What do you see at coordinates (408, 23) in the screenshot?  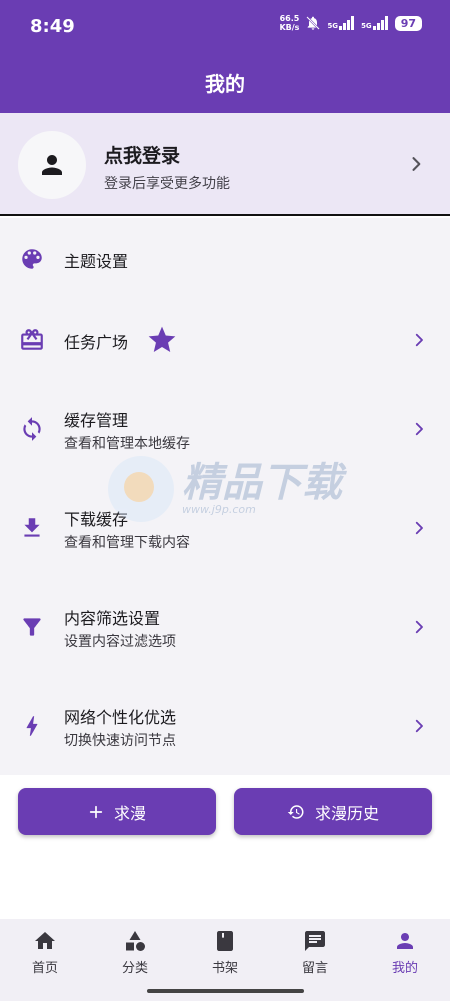 I see `battery-indicator: 97` at bounding box center [408, 23].